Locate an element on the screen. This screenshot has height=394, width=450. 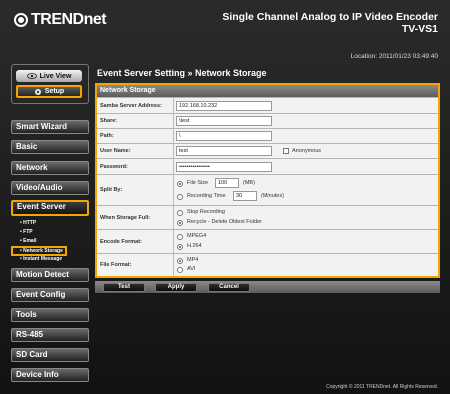
form-row-path: Path: is located at coordinates (267, 135).